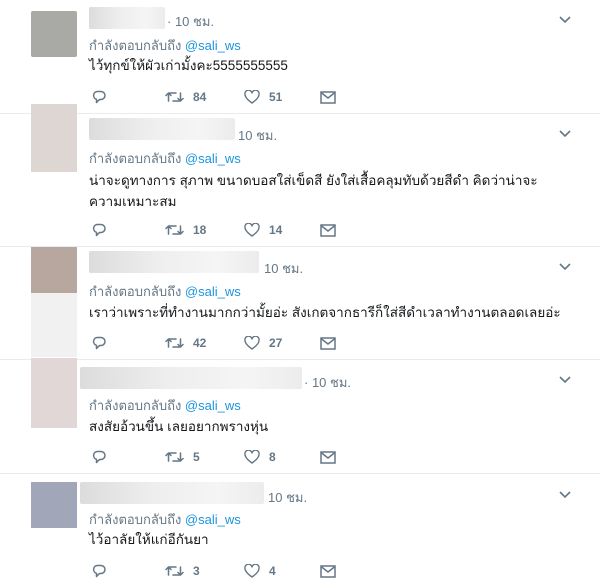  Describe the element at coordinates (196, 457) in the screenshot. I see `retweet-count: 5` at that location.